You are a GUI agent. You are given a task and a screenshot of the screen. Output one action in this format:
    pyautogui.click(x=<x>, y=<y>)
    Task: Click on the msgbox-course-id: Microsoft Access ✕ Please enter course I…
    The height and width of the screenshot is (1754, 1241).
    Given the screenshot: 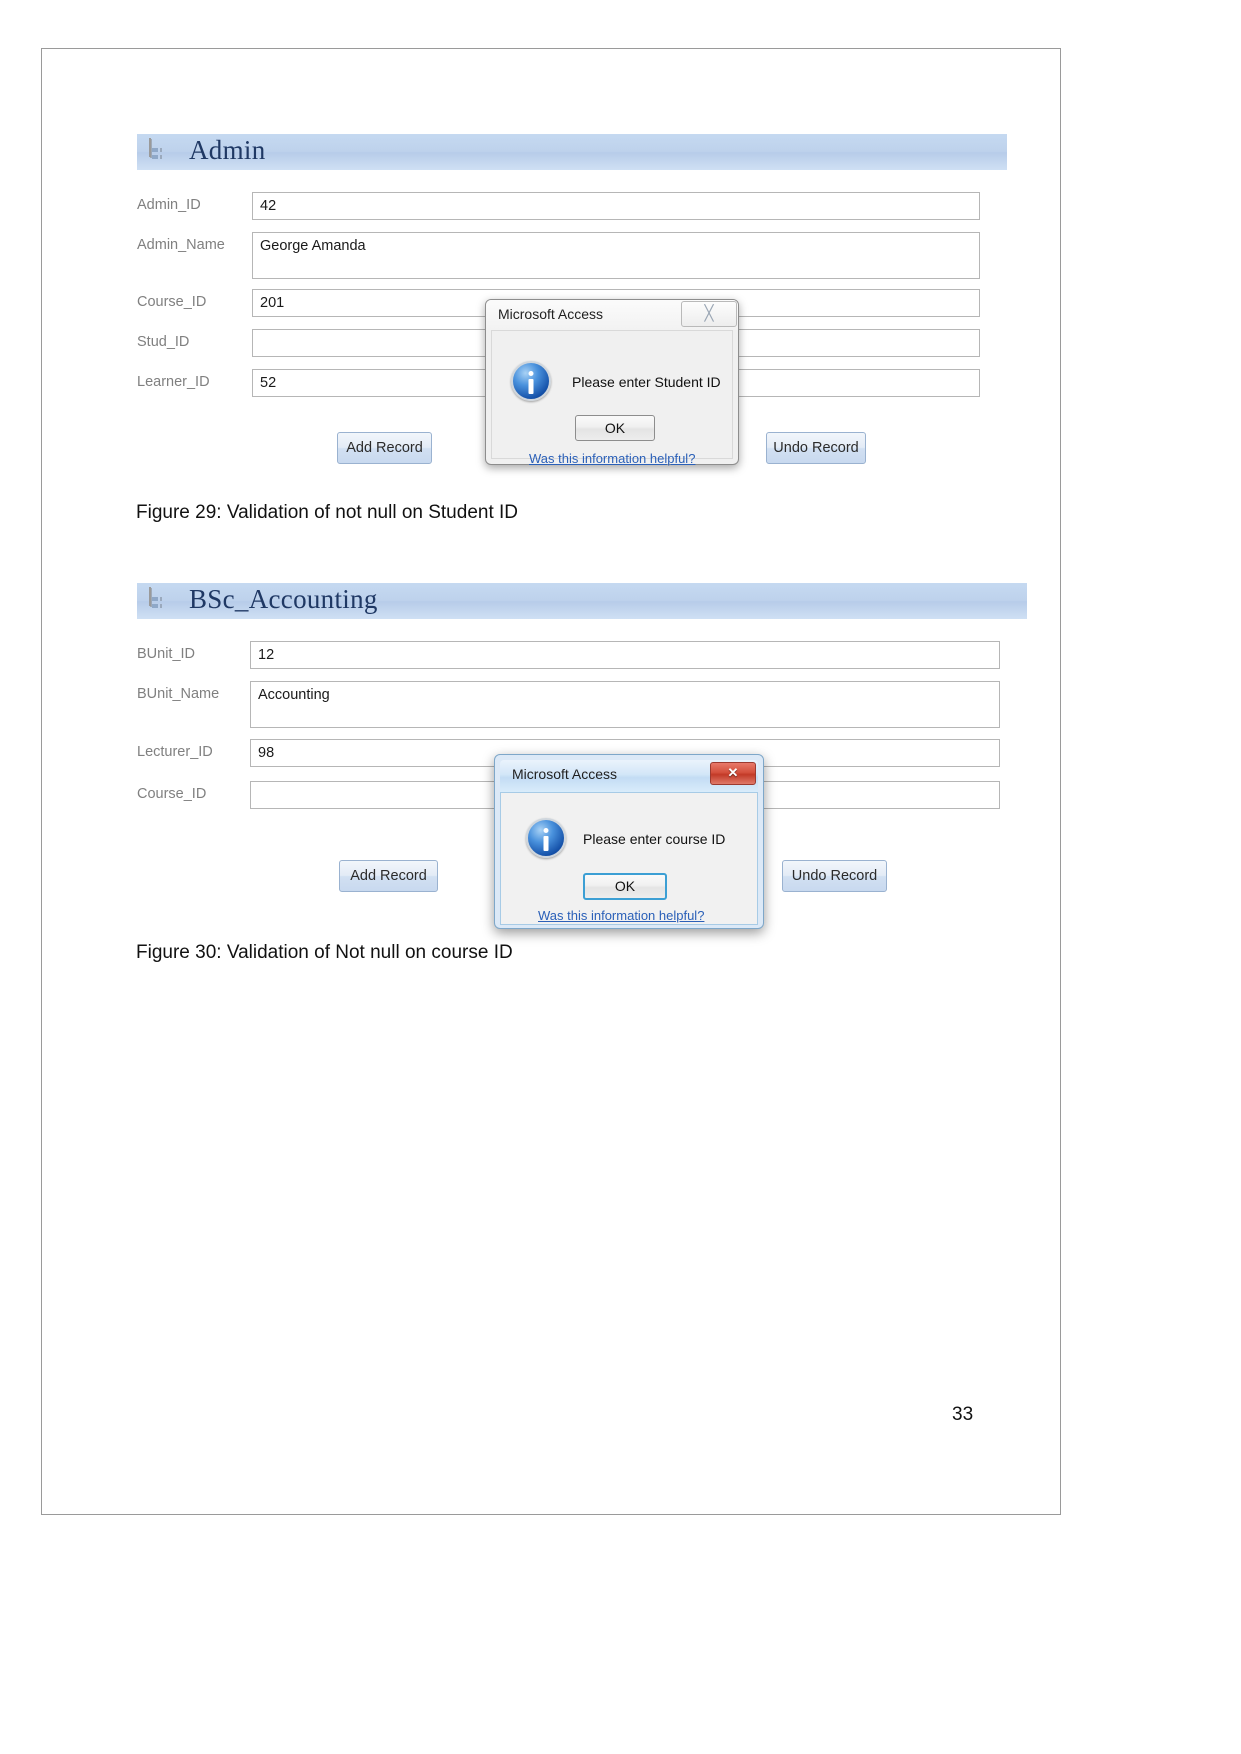 What is the action you would take?
    pyautogui.click(x=629, y=841)
    